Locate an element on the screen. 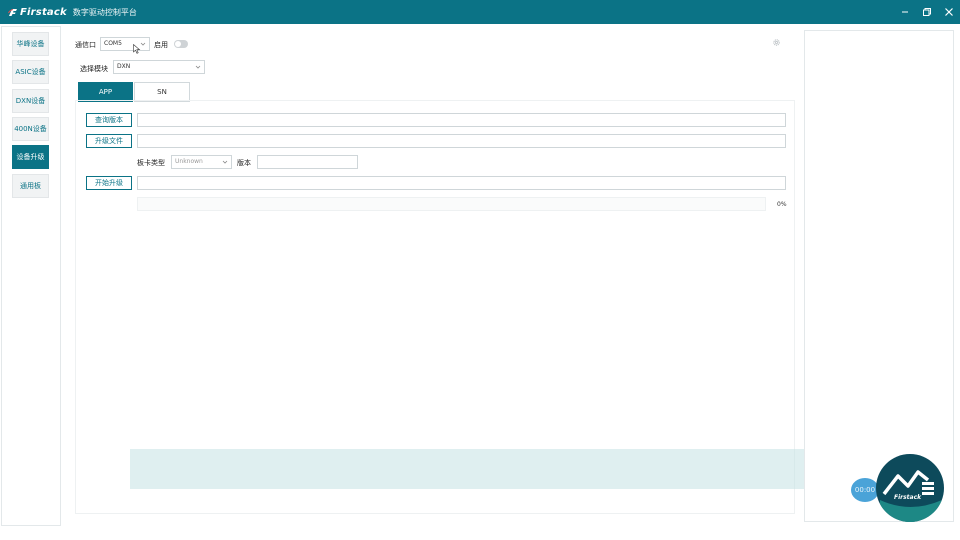  app-title: 数字驱动控制平台 is located at coordinates (104, 12).